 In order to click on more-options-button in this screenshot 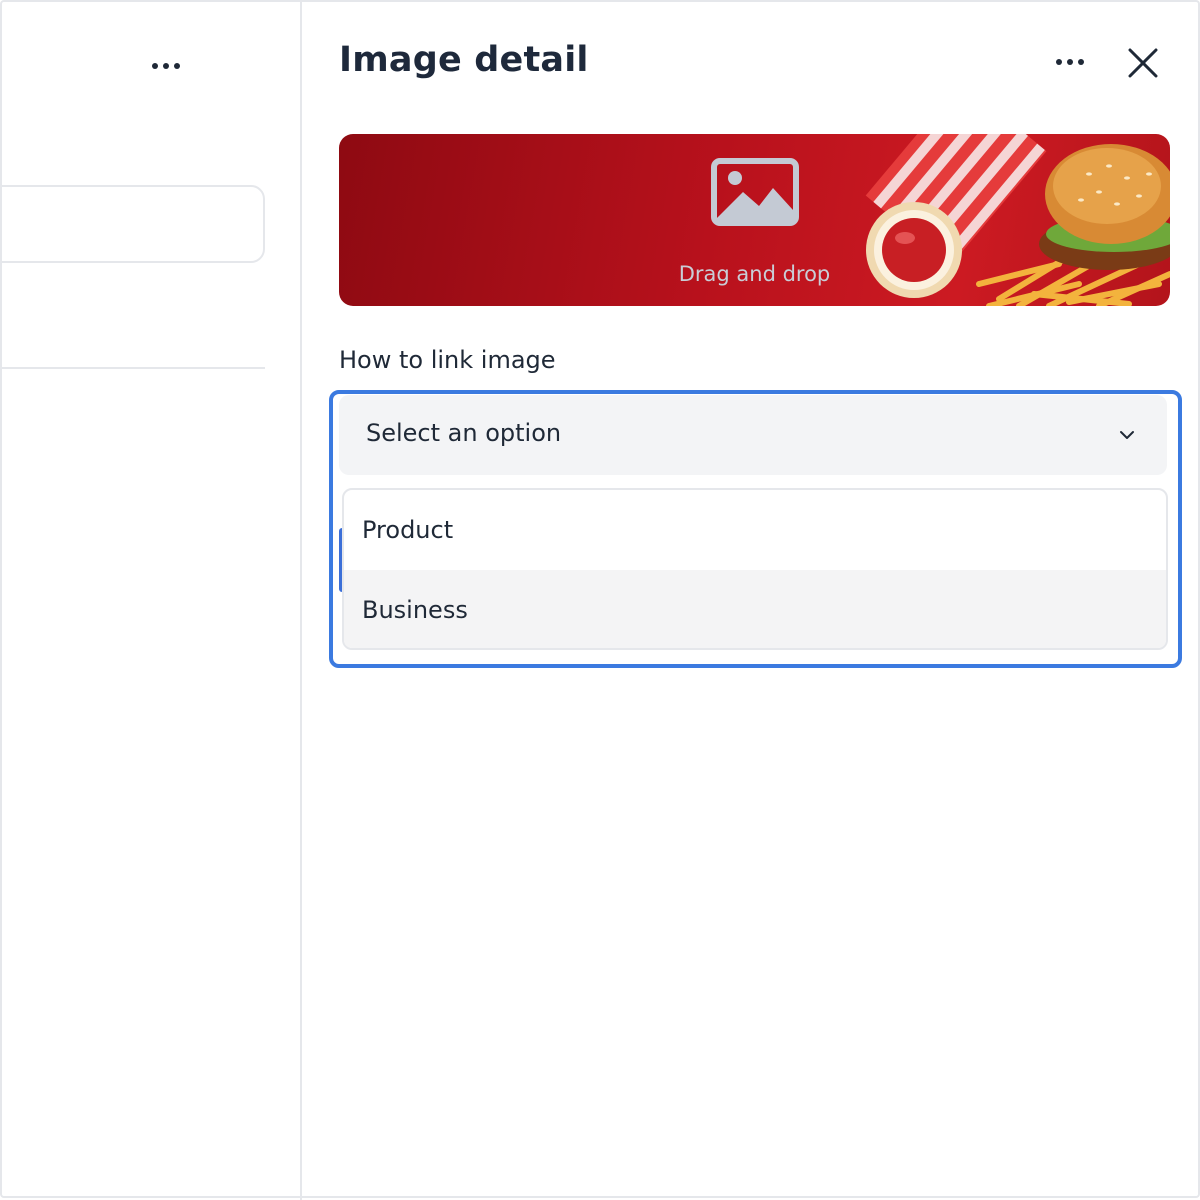, I will do `click(1070, 62)`.